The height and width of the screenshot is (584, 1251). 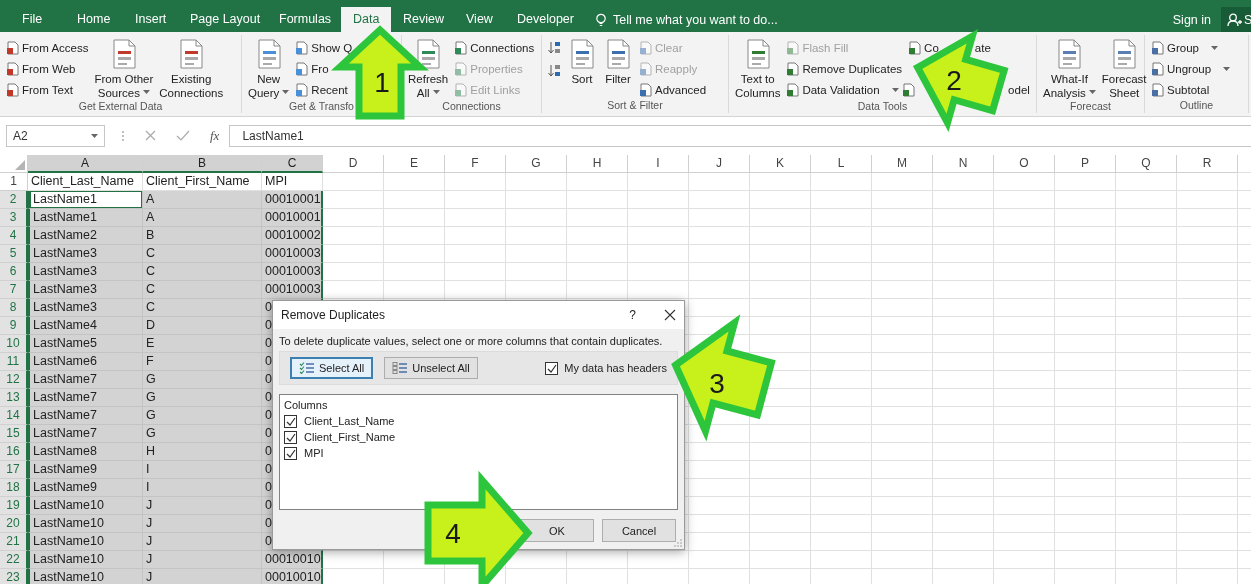 What do you see at coordinates (982, 48) in the screenshot?
I see `ribbon-button: ate` at bounding box center [982, 48].